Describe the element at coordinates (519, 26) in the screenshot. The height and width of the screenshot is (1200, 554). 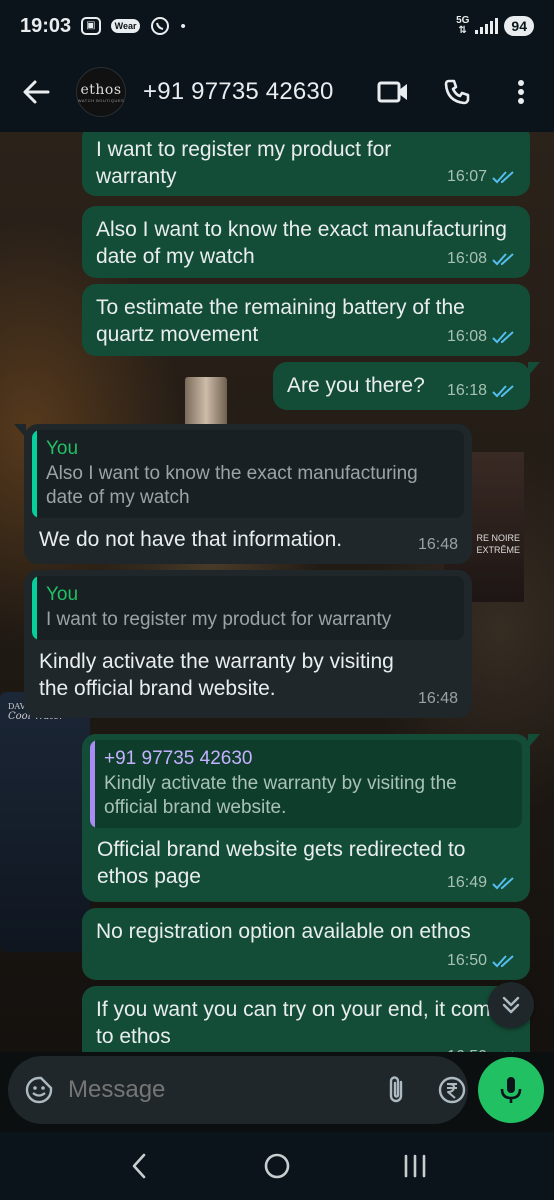
I see `battery-badge: 94` at that location.